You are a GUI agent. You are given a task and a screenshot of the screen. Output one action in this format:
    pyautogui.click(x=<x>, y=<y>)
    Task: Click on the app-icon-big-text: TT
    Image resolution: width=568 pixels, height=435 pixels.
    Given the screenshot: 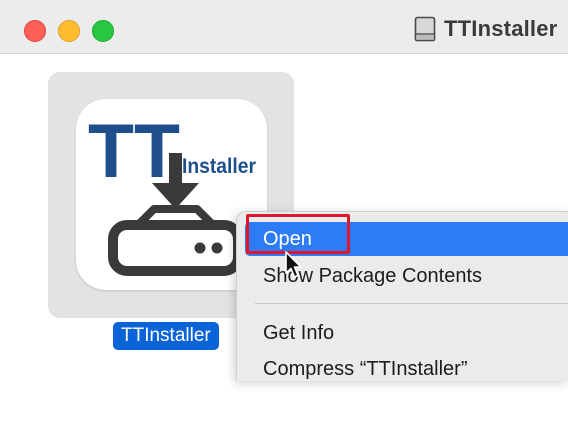 What is the action you would take?
    pyautogui.click(x=134, y=151)
    